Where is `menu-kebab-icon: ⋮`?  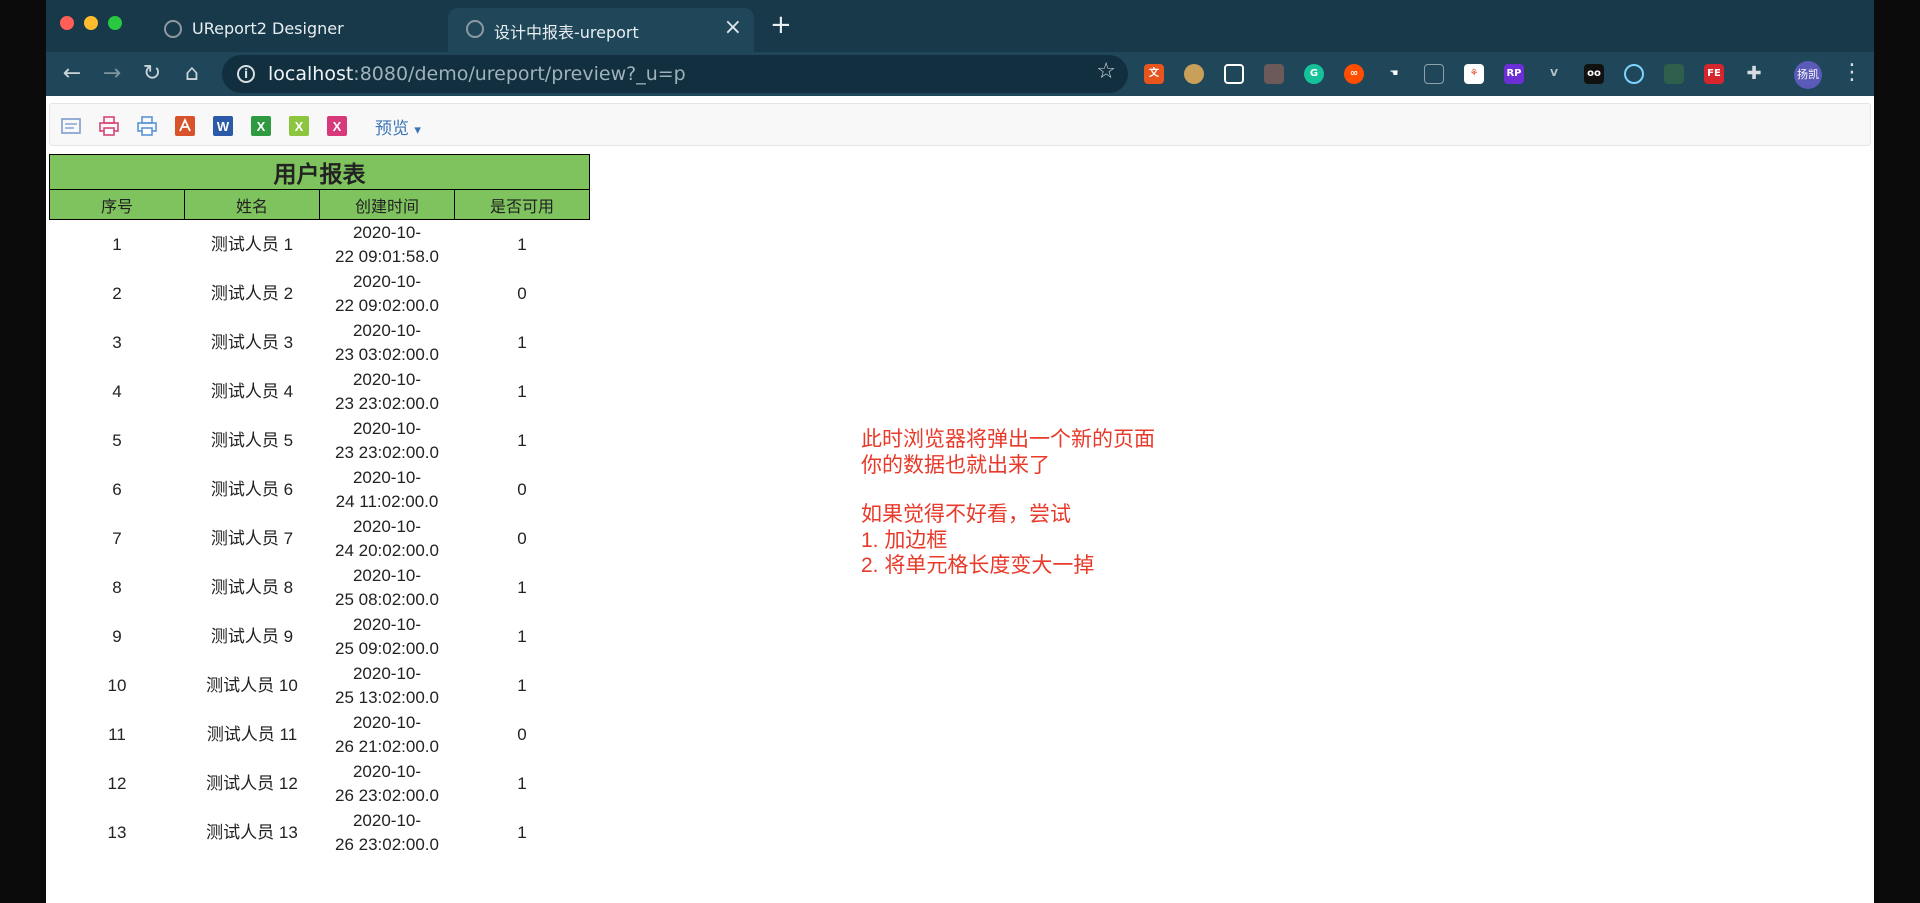 menu-kebab-icon: ⋮ is located at coordinates (1852, 72).